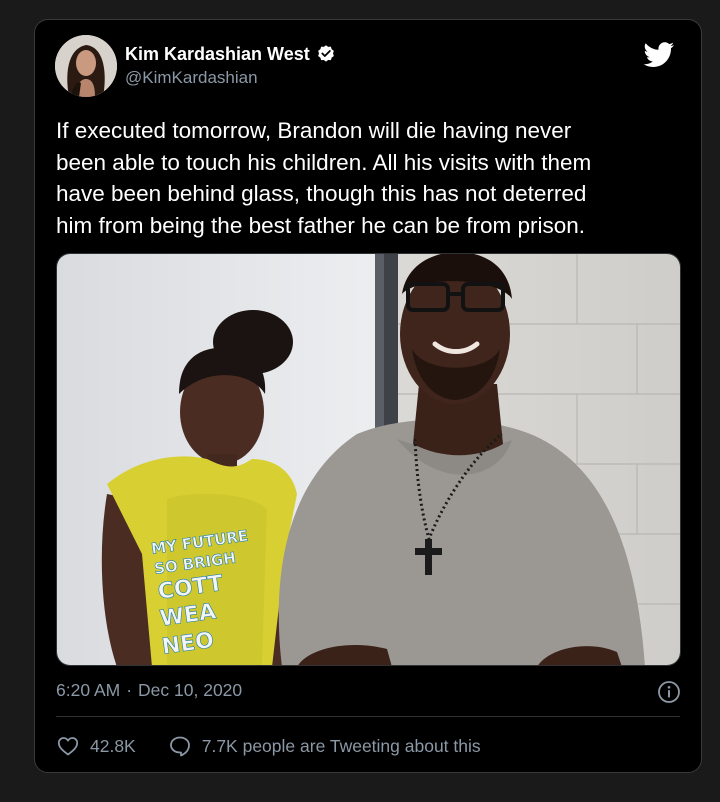 Image resolution: width=720 pixels, height=802 pixels. I want to click on avatar, so click(86, 66).